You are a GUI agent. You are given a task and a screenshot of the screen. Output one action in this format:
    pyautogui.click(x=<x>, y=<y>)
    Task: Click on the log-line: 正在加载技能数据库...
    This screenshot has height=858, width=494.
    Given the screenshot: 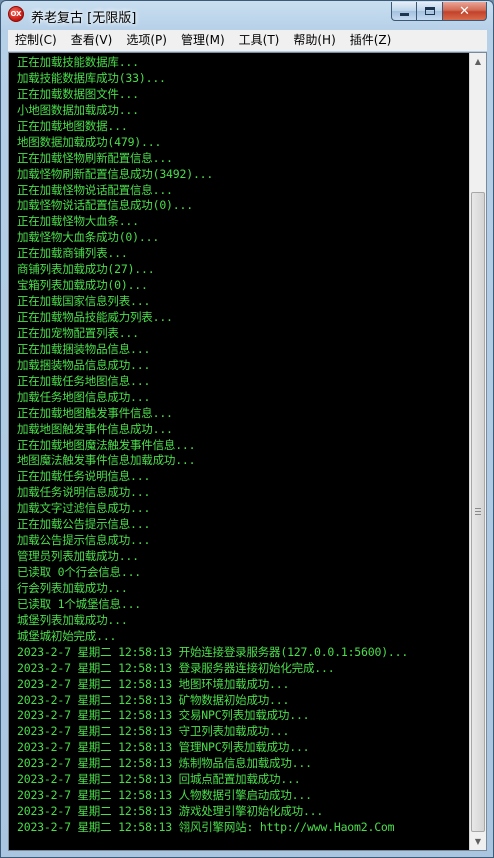 What is the action you would take?
    pyautogui.click(x=78, y=62)
    